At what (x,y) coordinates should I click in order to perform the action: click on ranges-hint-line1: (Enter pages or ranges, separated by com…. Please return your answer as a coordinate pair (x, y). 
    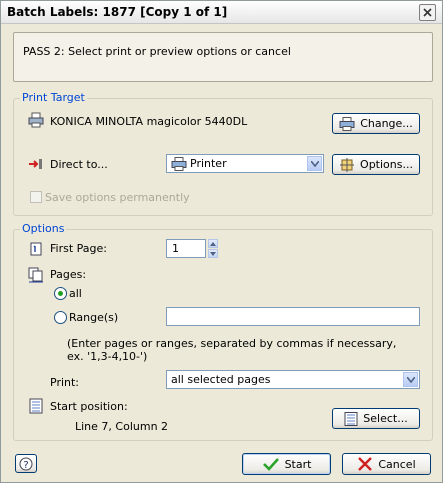
    Looking at the image, I should click on (232, 343).